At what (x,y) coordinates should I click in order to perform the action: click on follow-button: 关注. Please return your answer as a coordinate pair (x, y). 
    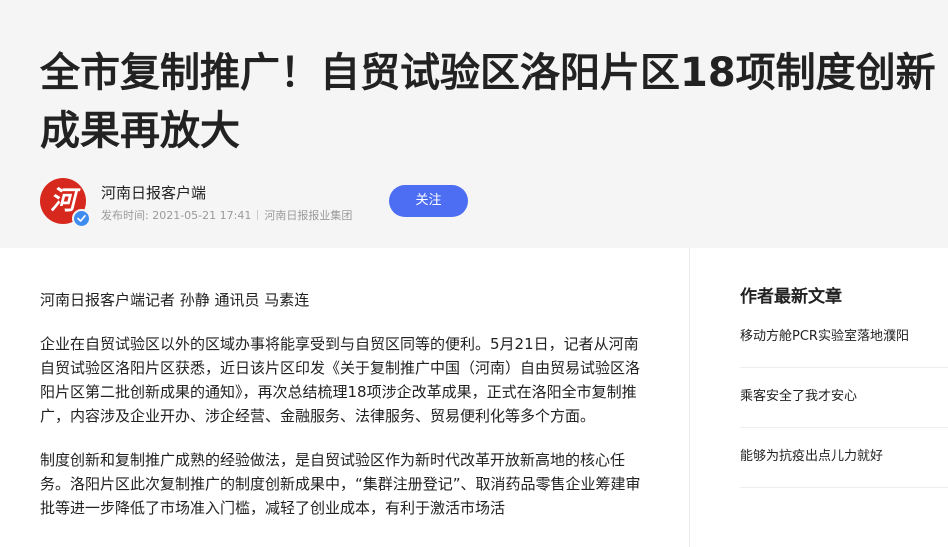
    Looking at the image, I should click on (428, 201).